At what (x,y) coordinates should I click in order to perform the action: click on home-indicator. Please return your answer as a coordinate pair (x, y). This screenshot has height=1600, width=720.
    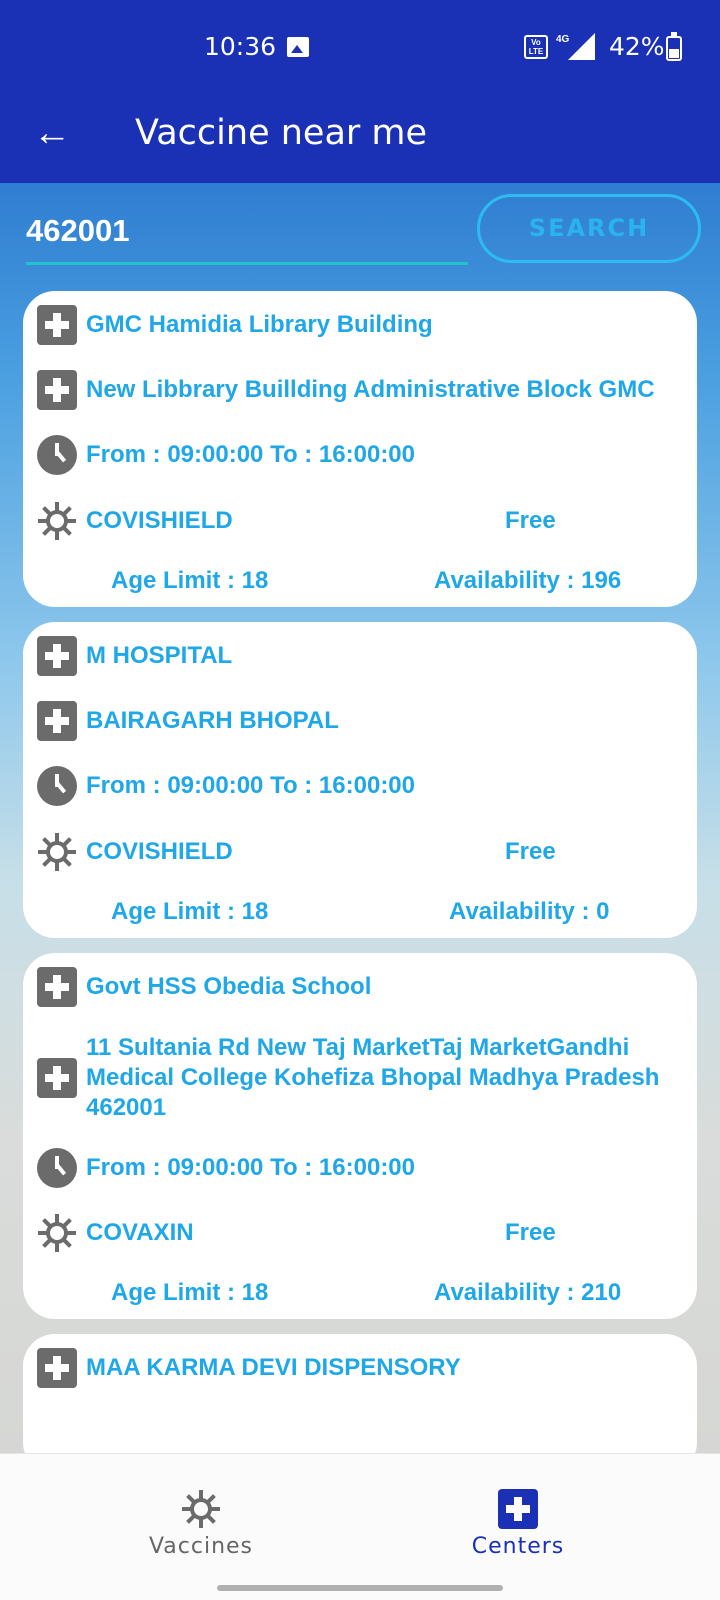
    Looking at the image, I should click on (360, 1588).